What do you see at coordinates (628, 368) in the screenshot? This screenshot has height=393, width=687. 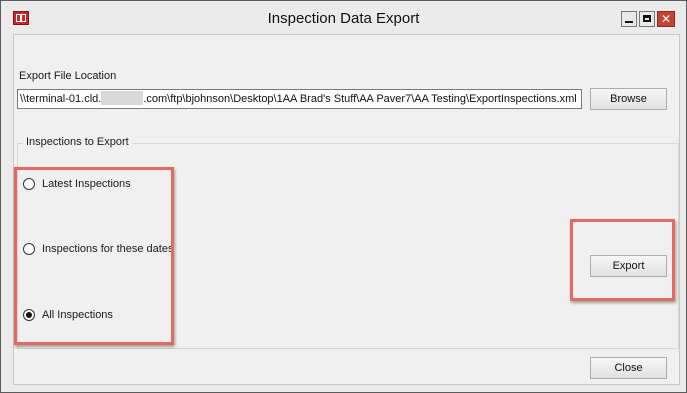 I see `close-button: Close` at bounding box center [628, 368].